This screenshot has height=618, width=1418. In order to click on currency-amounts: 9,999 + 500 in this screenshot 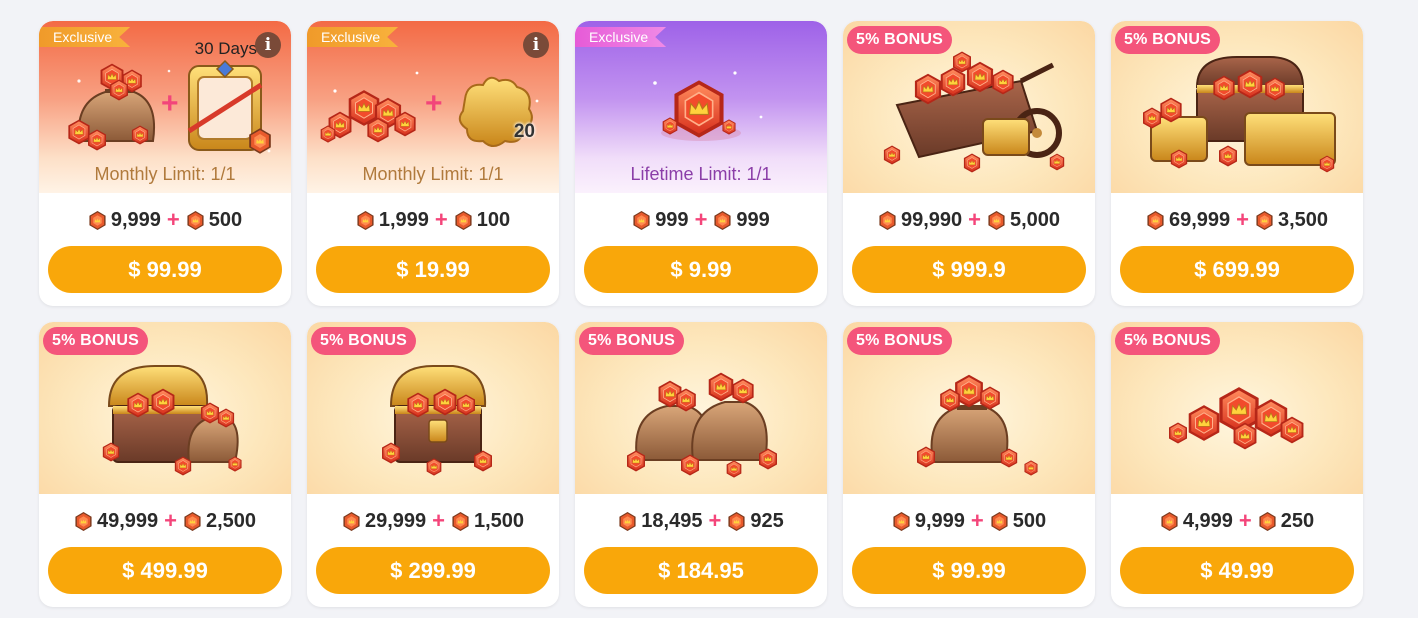, I will do `click(969, 521)`.